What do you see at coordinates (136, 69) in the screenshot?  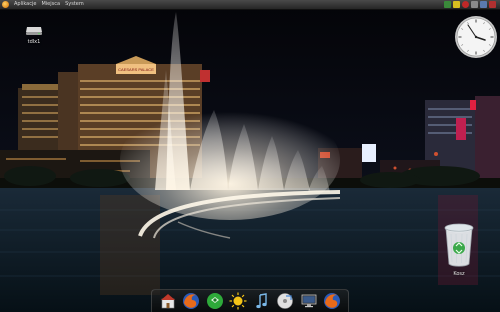 I see `caesars-sign: CAESARS PALACE` at bounding box center [136, 69].